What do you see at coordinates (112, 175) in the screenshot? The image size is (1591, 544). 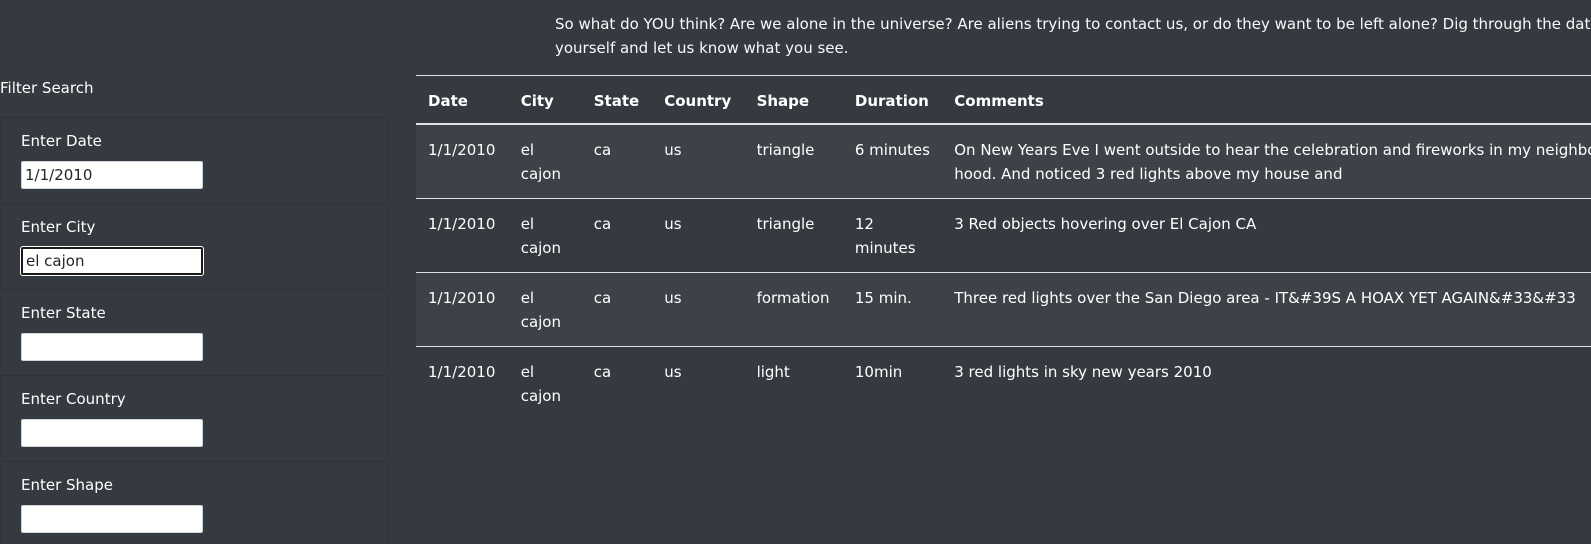 I see `date-input` at bounding box center [112, 175].